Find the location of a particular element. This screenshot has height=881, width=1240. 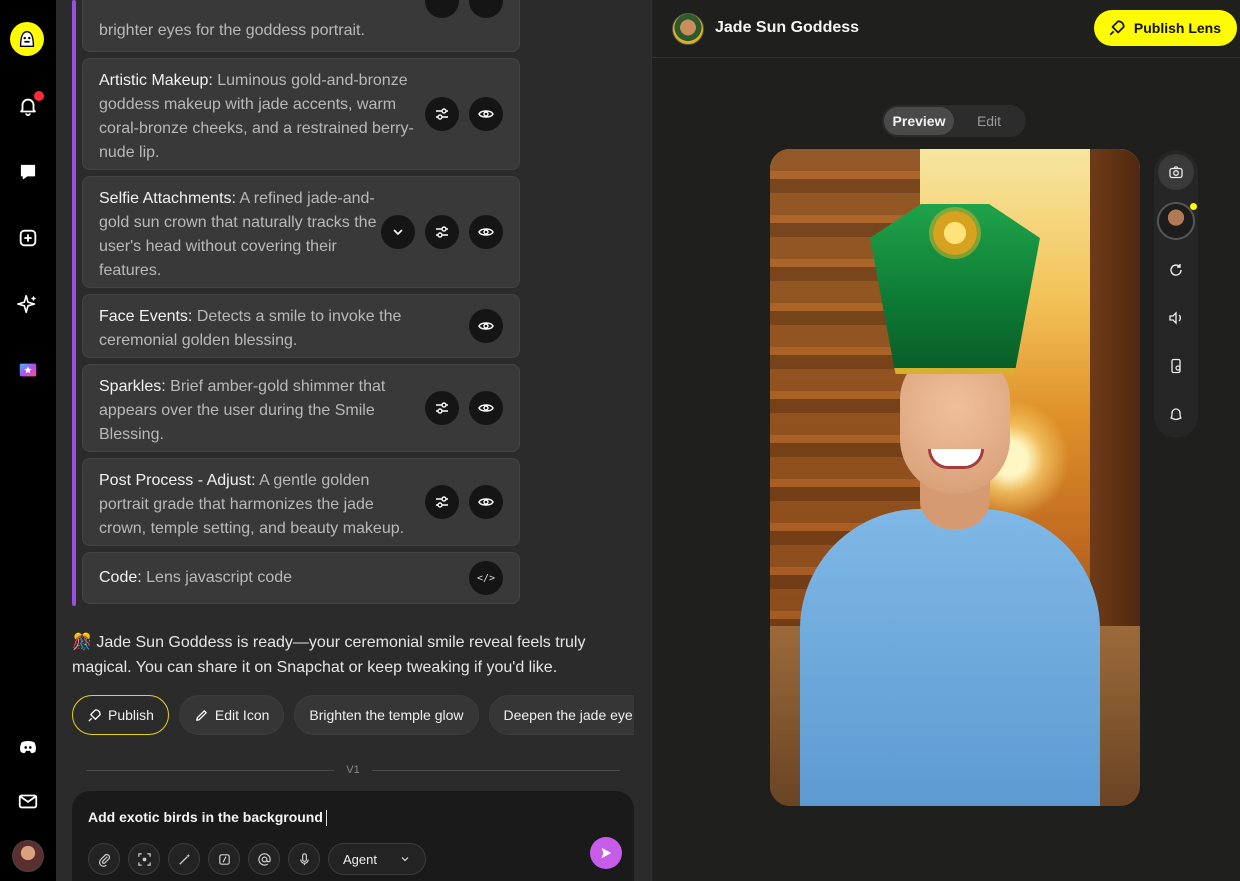

prompt-input: Add exotic birds in the background is located at coordinates (207, 817).